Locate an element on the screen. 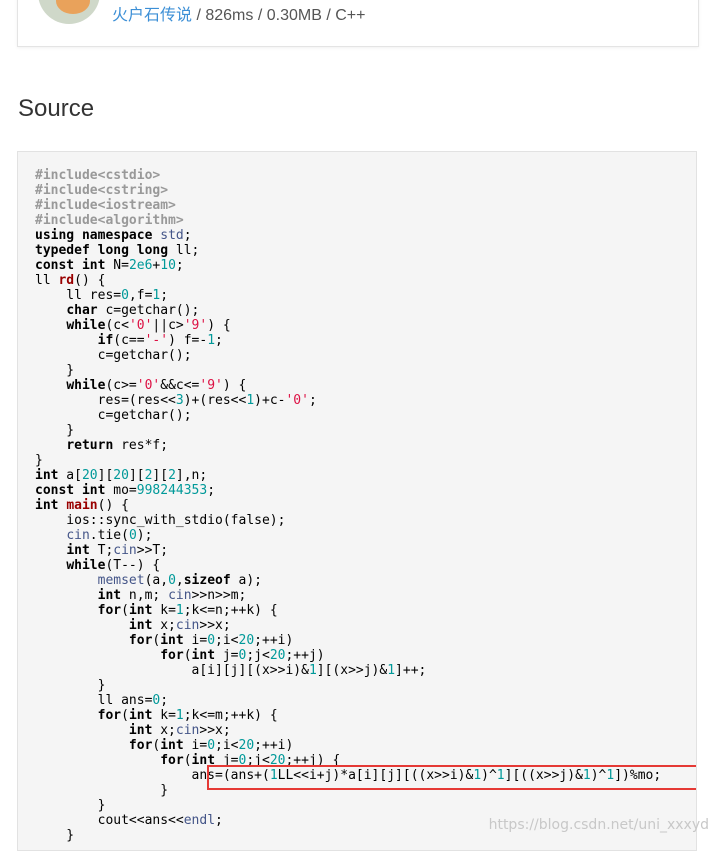 Image resolution: width=717 pixels, height=851 pixels. code-line: int a[20][20][2][2],n; is located at coordinates (121, 475).